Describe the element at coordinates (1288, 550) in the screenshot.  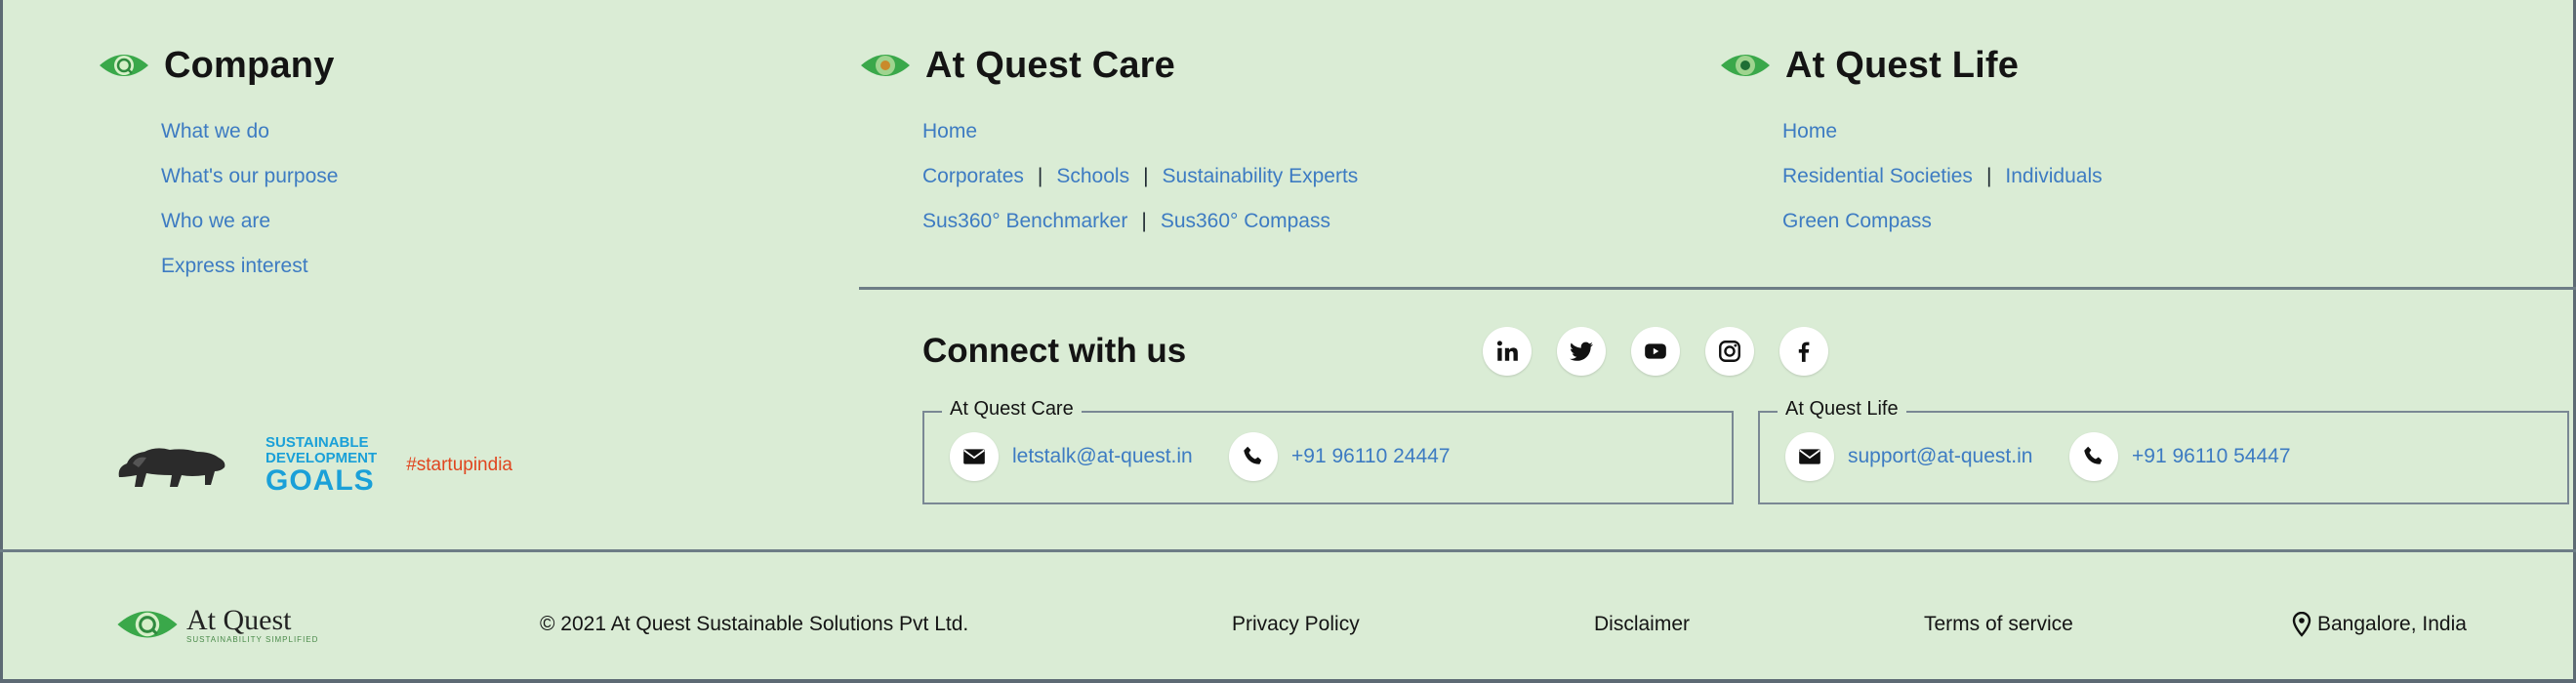
I see `footer-divider` at that location.